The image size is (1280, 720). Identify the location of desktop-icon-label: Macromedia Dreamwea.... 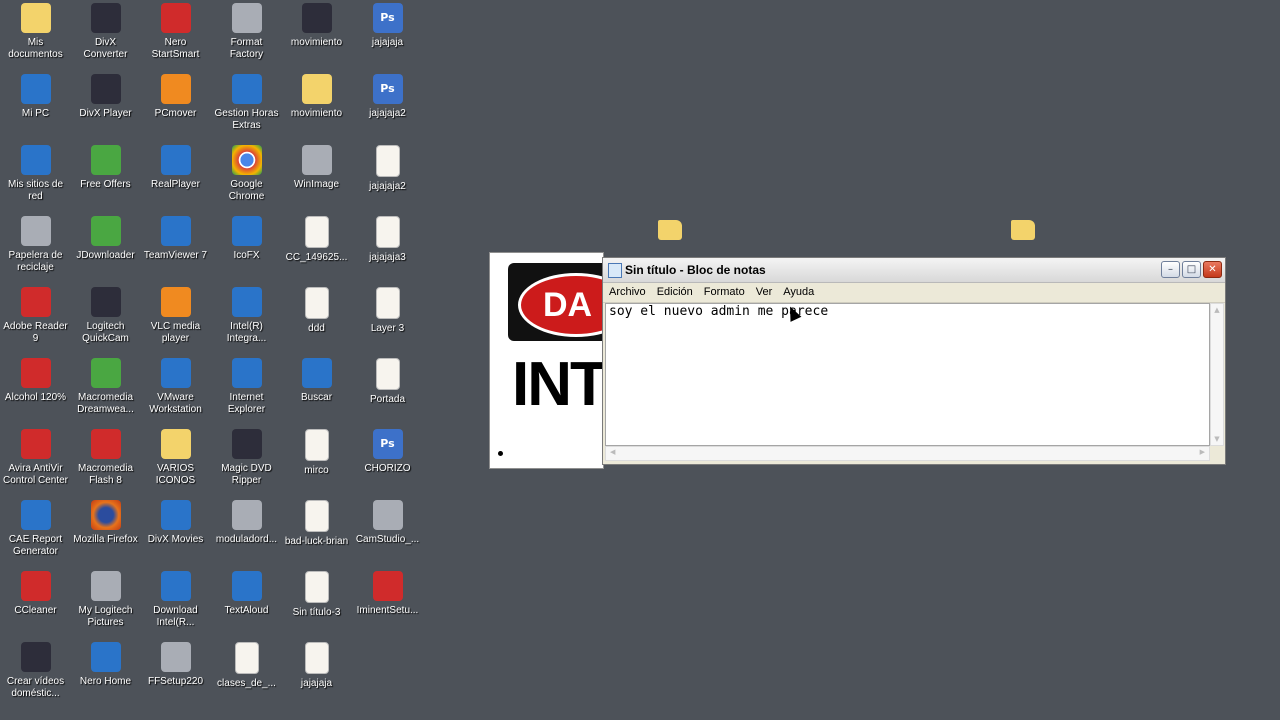
(105, 403).